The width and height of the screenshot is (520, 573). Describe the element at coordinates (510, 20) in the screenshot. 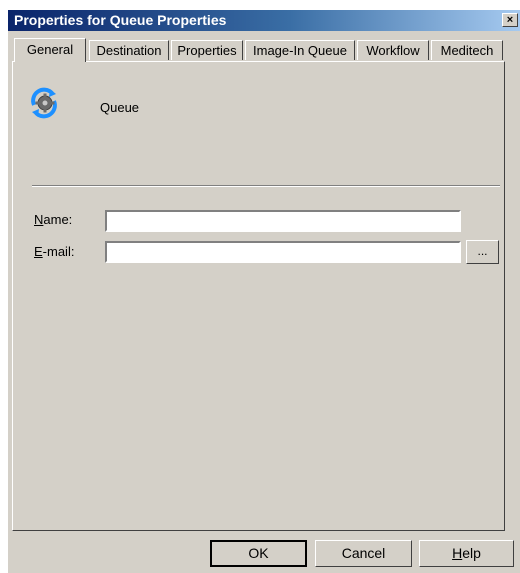

I see `close-button: ×` at that location.